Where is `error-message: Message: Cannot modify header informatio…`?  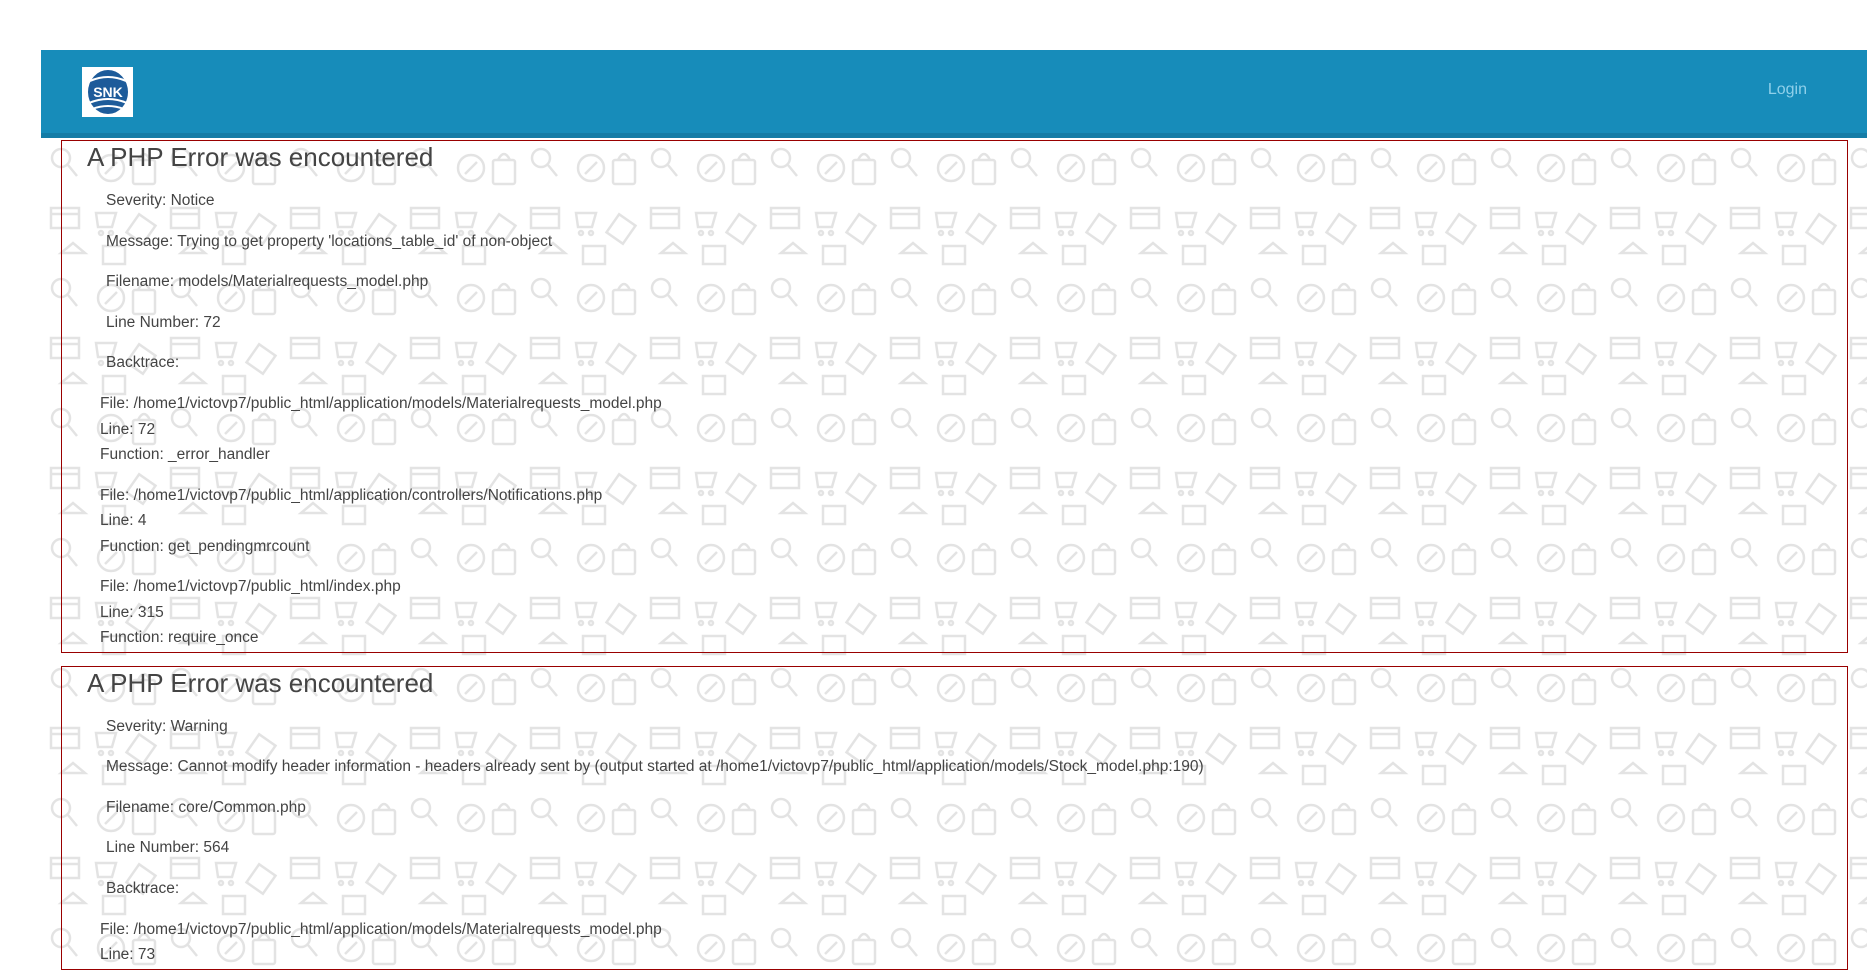 error-message: Message: Cannot modify header informatio… is located at coordinates (655, 766).